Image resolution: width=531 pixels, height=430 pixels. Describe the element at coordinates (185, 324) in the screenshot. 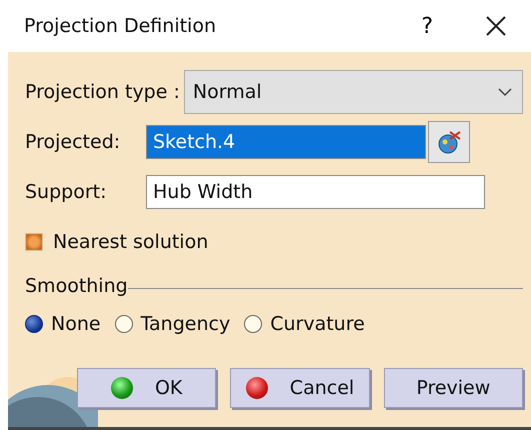

I see `radio-label: Tangency` at that location.